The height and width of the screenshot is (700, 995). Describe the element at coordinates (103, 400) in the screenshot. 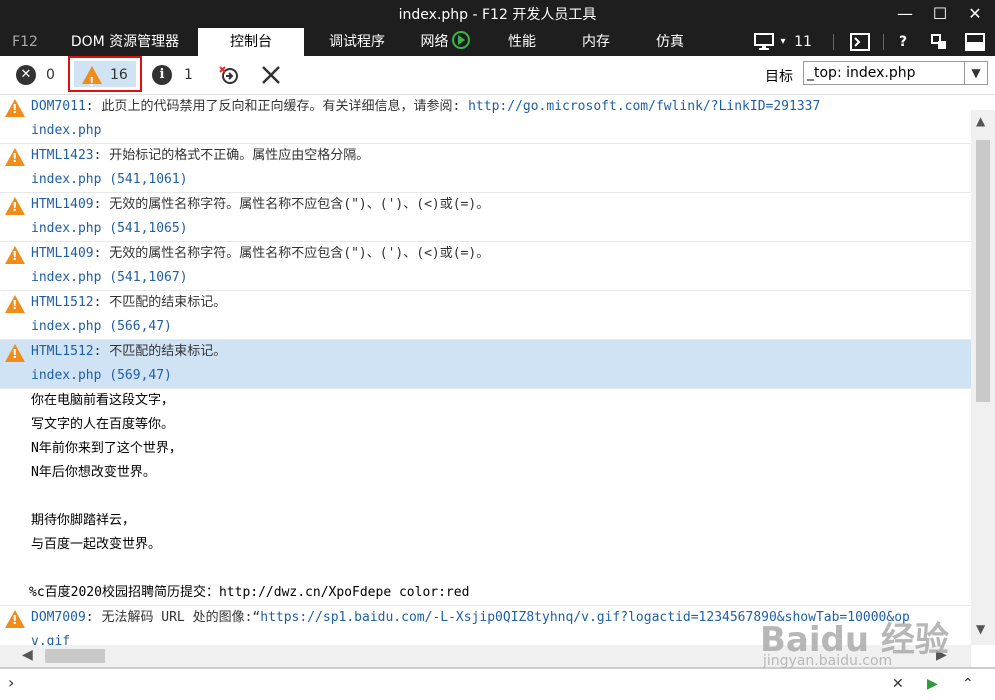

I see `log-line: 你在电脑前看这段文字，` at that location.